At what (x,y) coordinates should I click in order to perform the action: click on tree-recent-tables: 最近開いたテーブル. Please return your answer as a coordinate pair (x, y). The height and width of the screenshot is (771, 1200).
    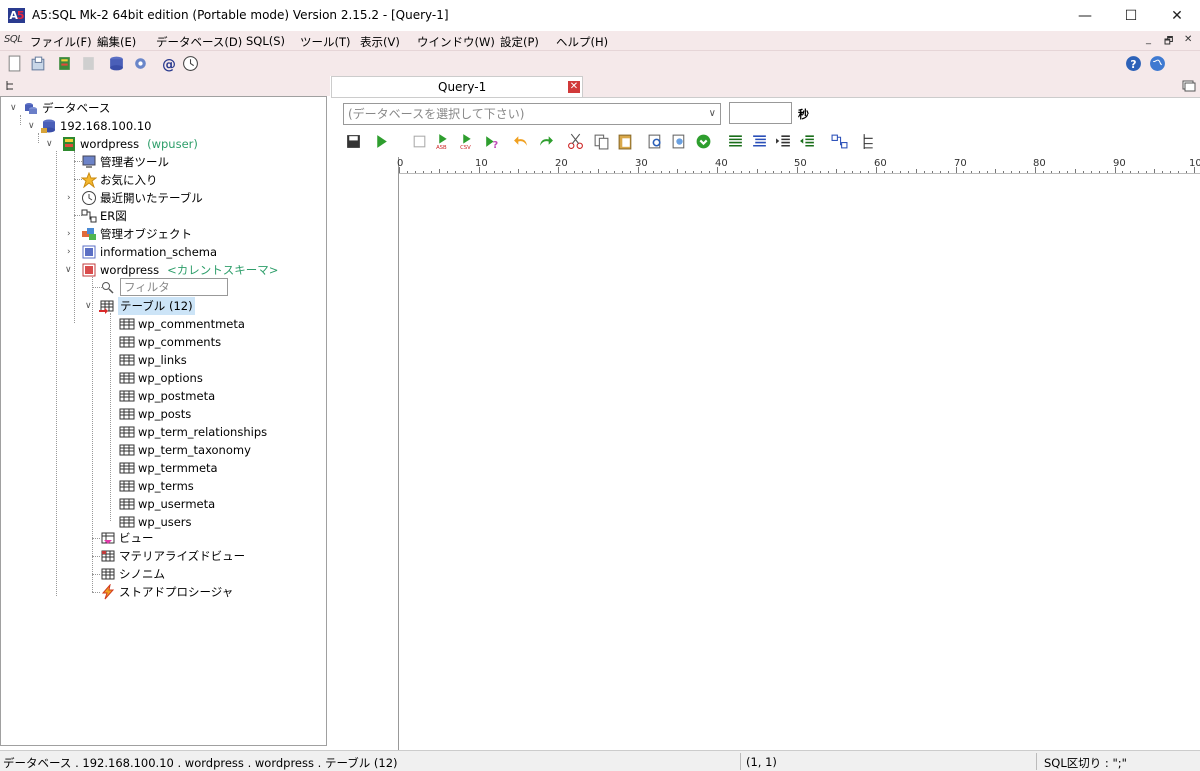
    Looking at the image, I should click on (142, 198).